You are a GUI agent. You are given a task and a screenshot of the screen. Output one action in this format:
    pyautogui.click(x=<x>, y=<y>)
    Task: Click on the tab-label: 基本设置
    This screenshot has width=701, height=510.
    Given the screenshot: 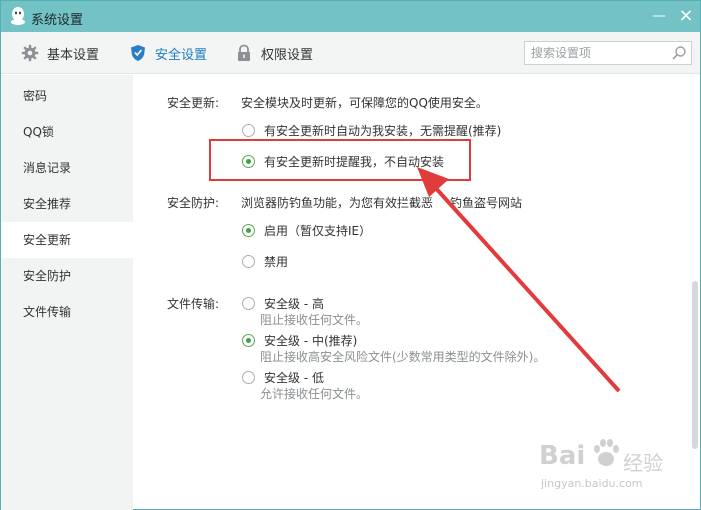 What is the action you would take?
    pyautogui.click(x=73, y=55)
    